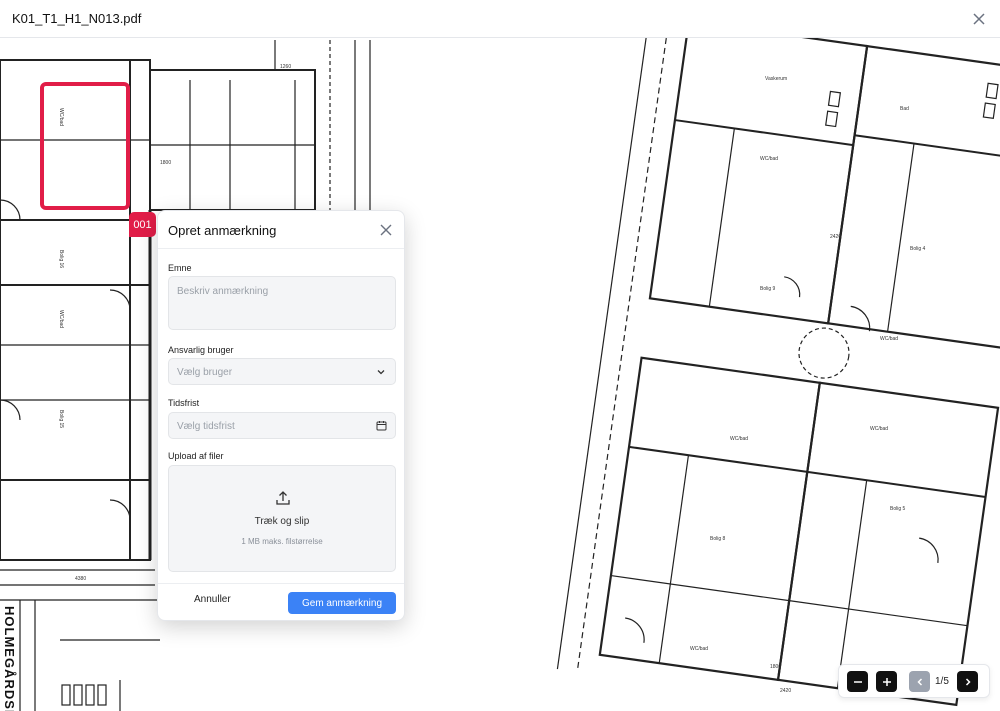 The image size is (1000, 711). What do you see at coordinates (282, 425) in the screenshot?
I see `deadline-date-picker: Vælg tidsfrist` at bounding box center [282, 425].